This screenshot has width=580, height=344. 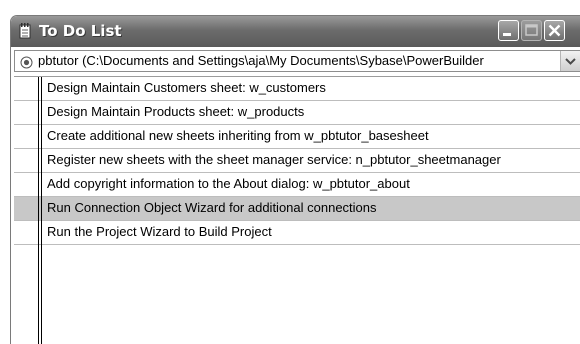 I want to click on radio-target-icon, so click(x=26, y=61).